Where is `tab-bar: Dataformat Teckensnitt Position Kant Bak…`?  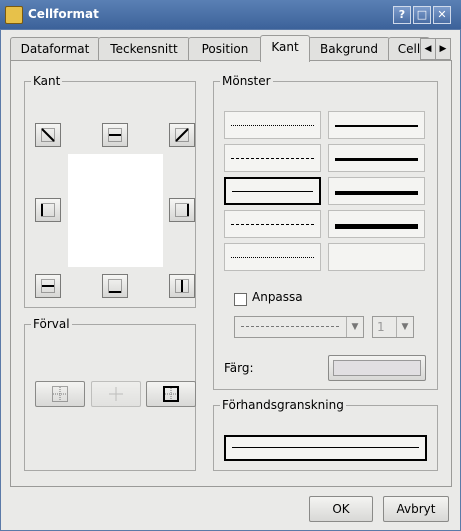
tab-bar: Dataformat Teckensnitt Position Kant Bak… is located at coordinates (230, 48).